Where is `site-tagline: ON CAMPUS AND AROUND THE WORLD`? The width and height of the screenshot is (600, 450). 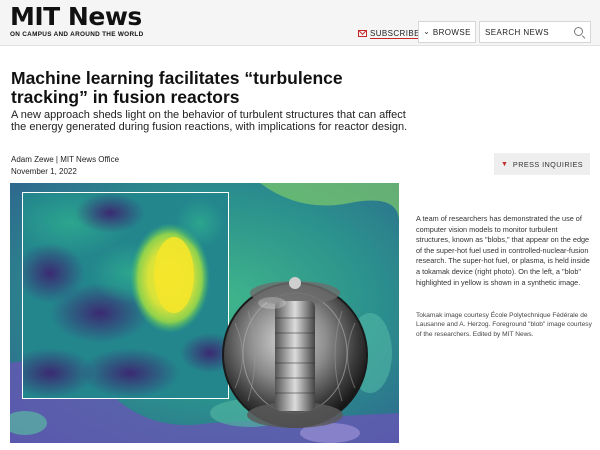
site-tagline: ON CAMPUS AND AROUND THE WORLD is located at coordinates (77, 34).